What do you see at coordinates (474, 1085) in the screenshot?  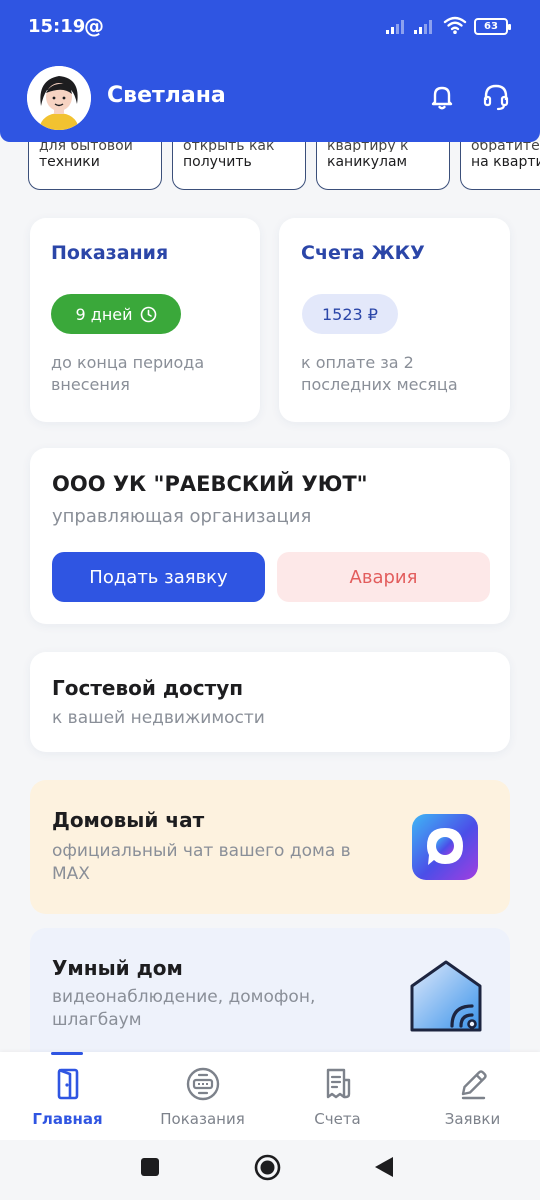 I see `pencil-icon` at bounding box center [474, 1085].